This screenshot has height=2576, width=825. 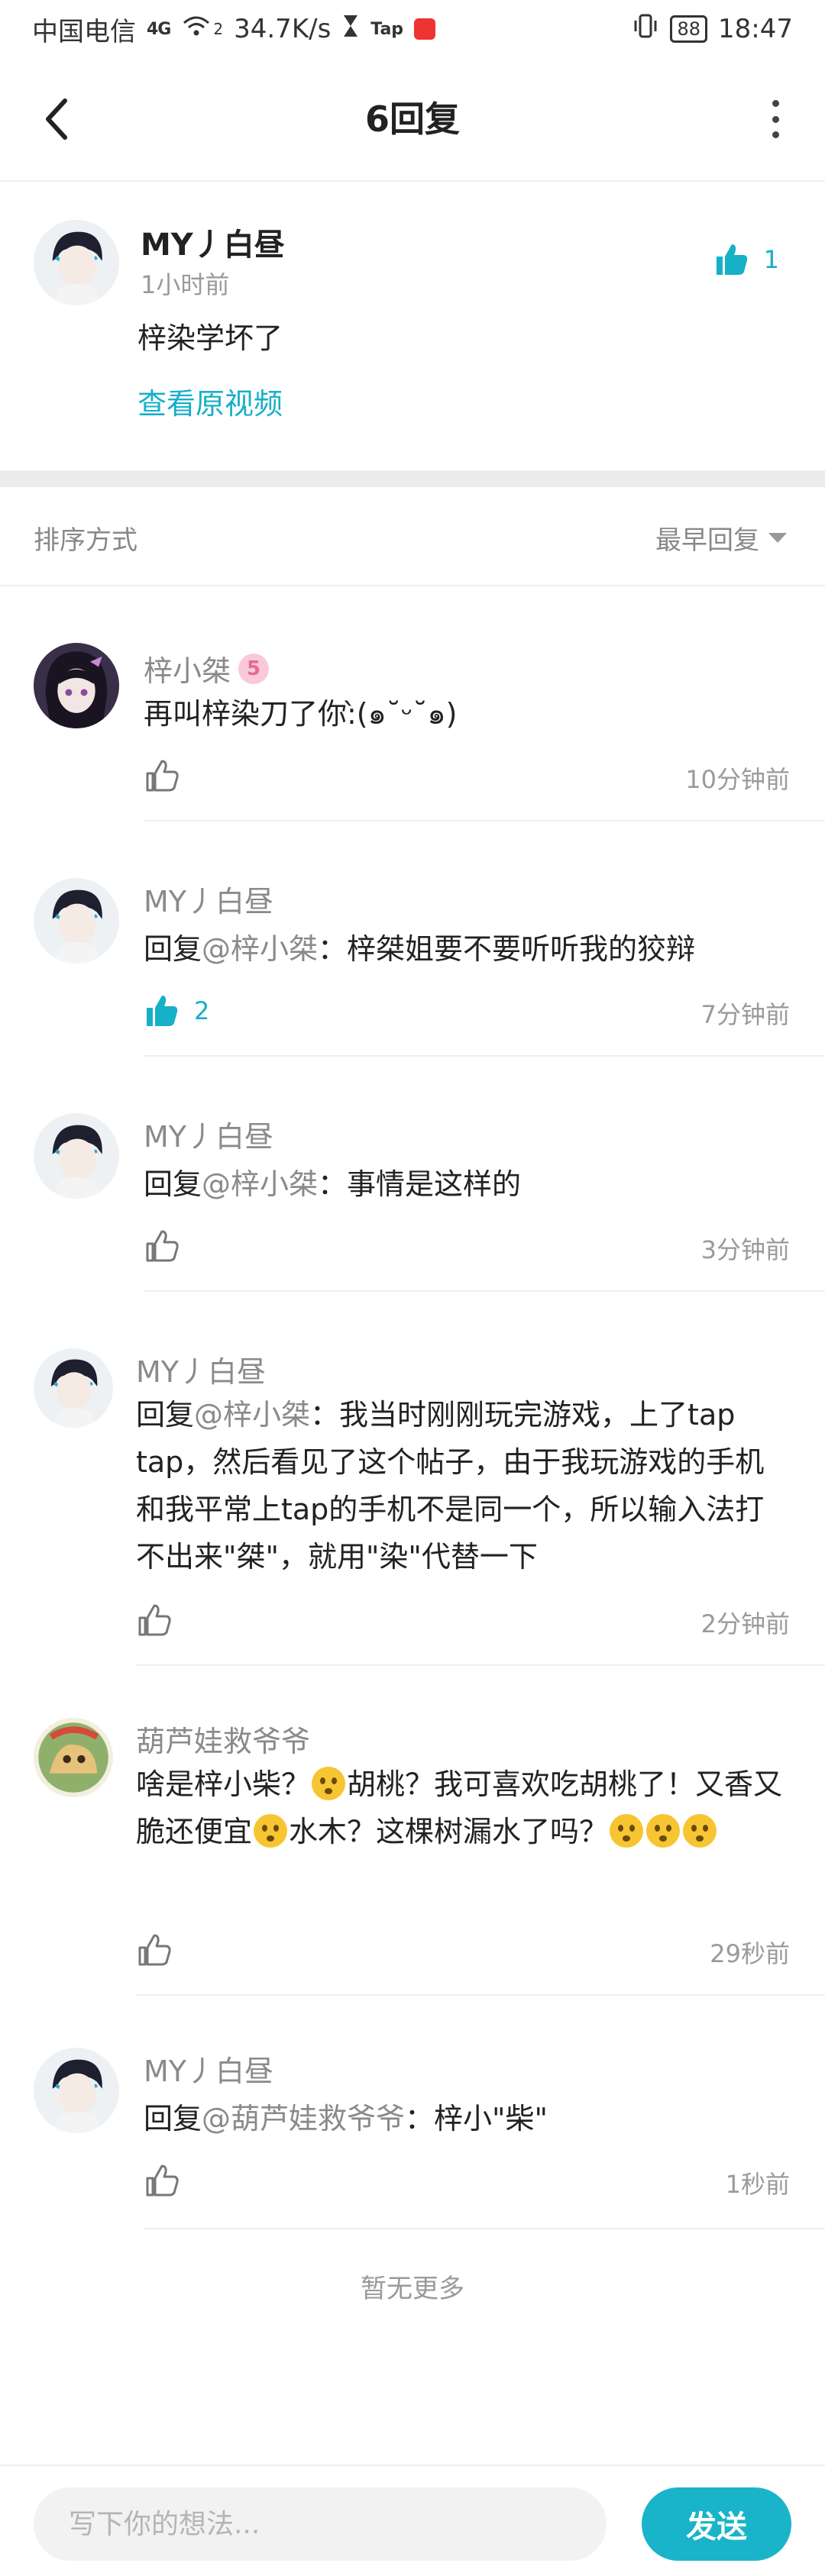 What do you see at coordinates (716, 2524) in the screenshot?
I see `send-button: 发送` at bounding box center [716, 2524].